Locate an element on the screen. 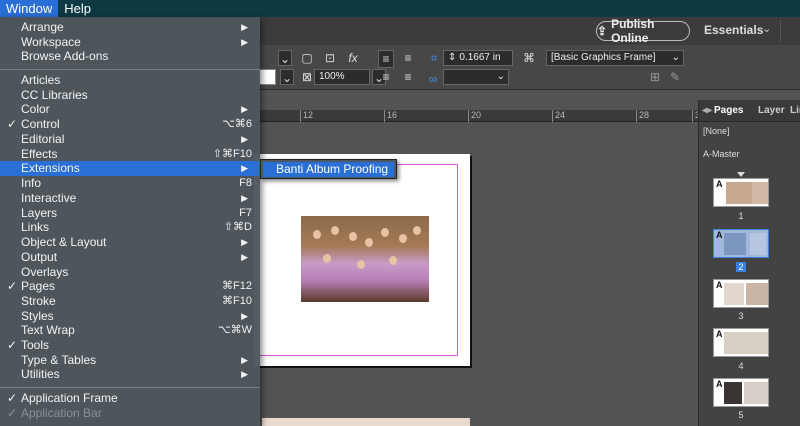  menu-item-type-tables: Type & Tables ▶ is located at coordinates (130, 360).